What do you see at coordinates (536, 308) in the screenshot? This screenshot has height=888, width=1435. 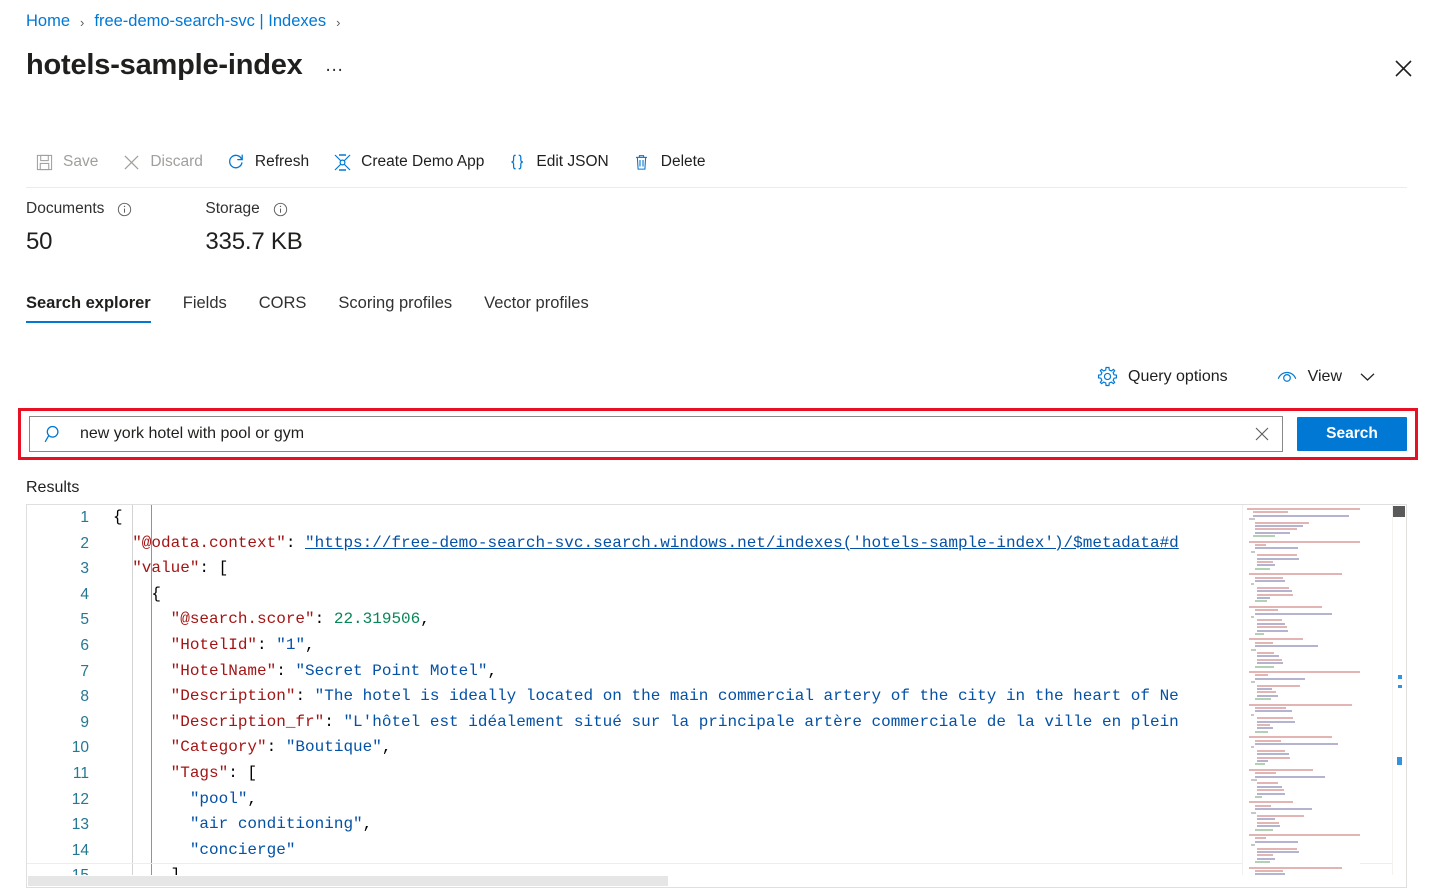 I see `tab-vector-profiles: Vector profiles` at bounding box center [536, 308].